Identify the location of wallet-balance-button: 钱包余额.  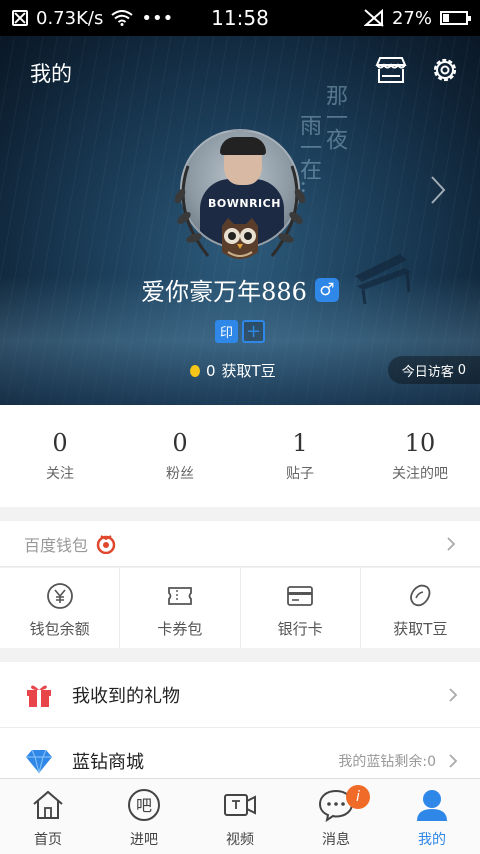
(60, 608).